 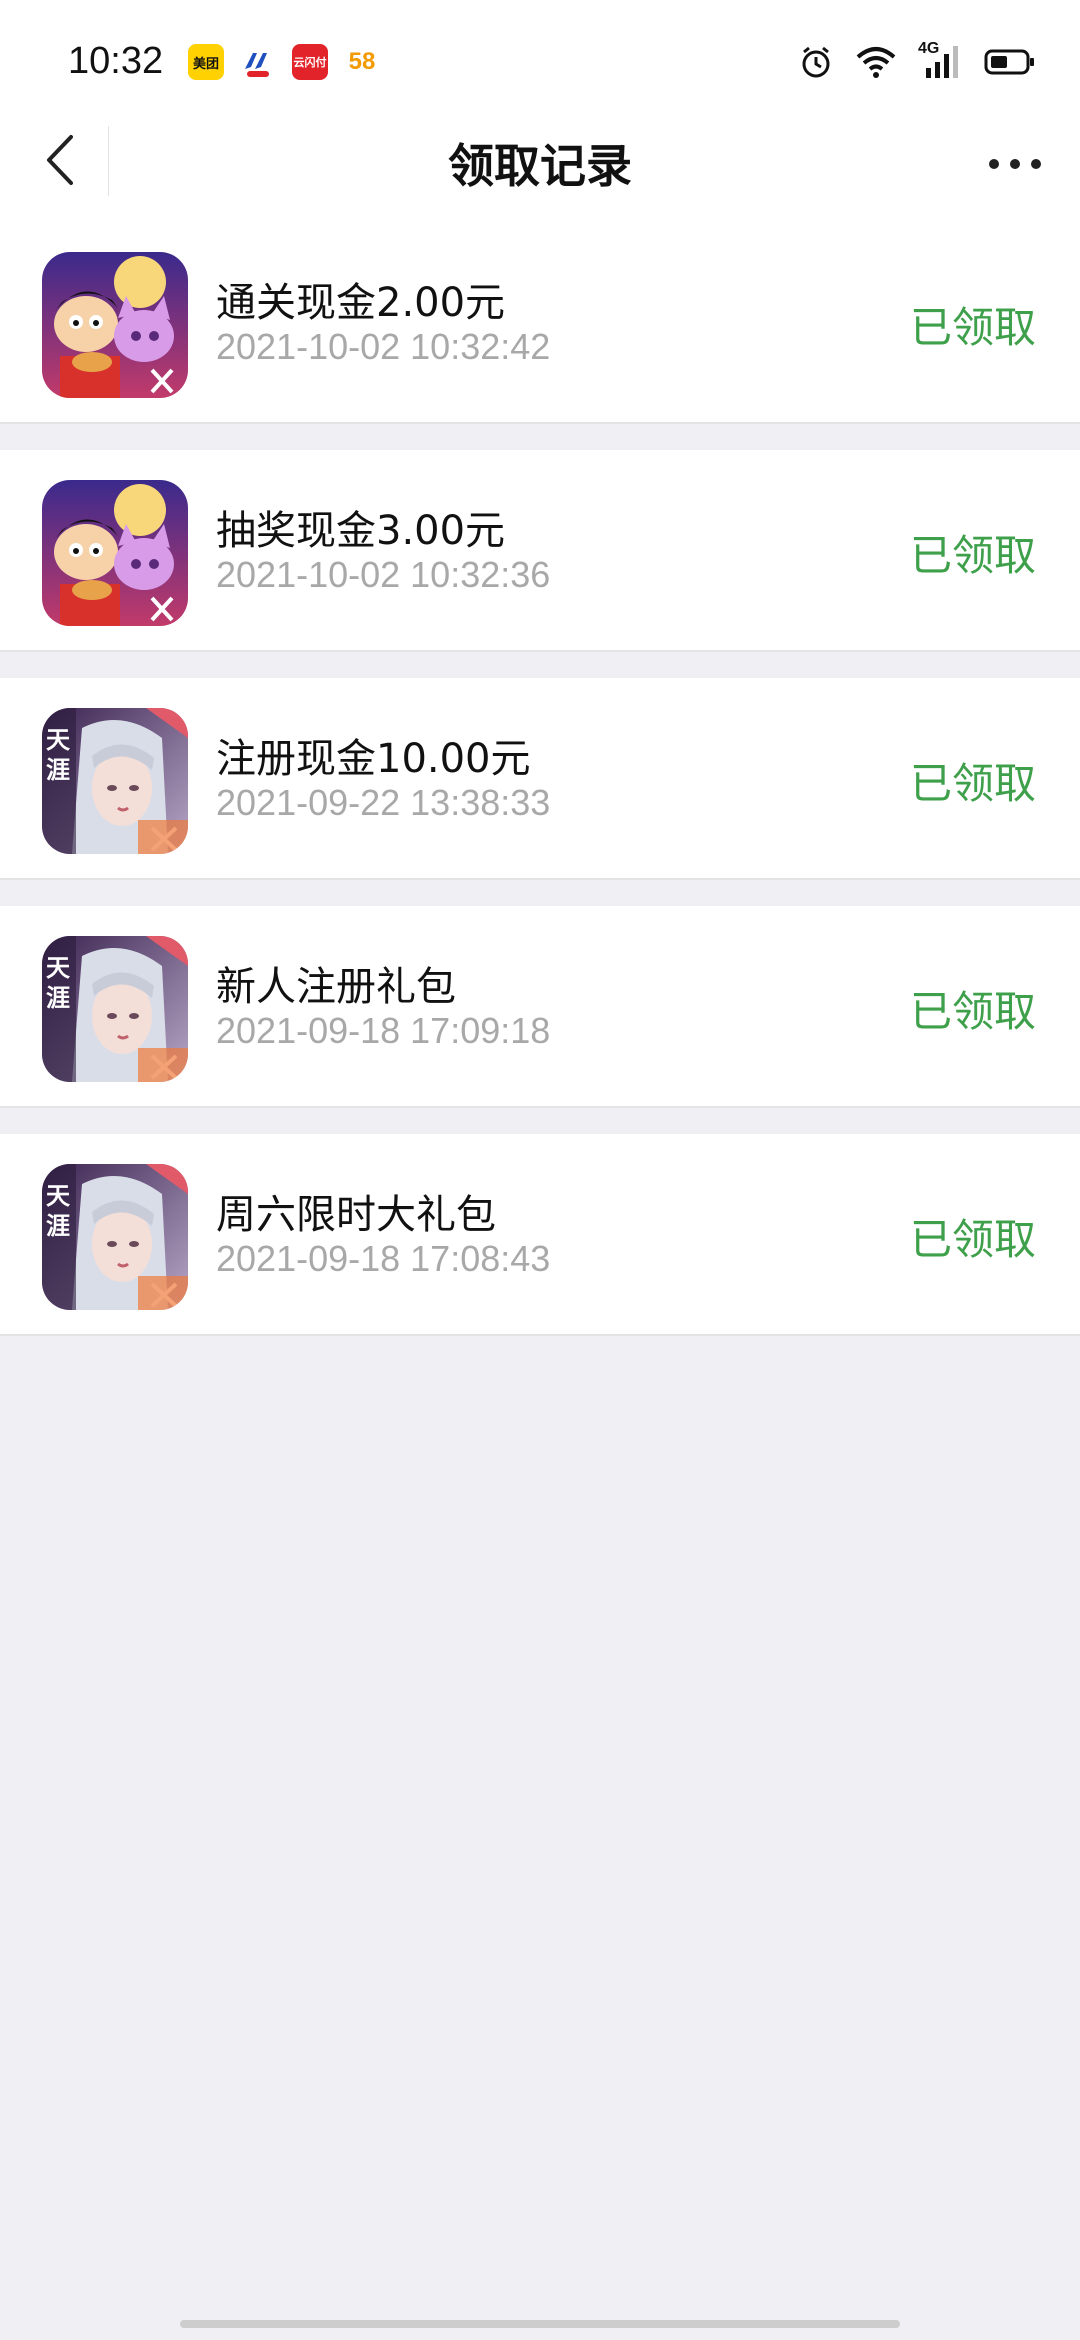 What do you see at coordinates (361, 531) in the screenshot?
I see `record-name: 抽奖现金3.00元` at bounding box center [361, 531].